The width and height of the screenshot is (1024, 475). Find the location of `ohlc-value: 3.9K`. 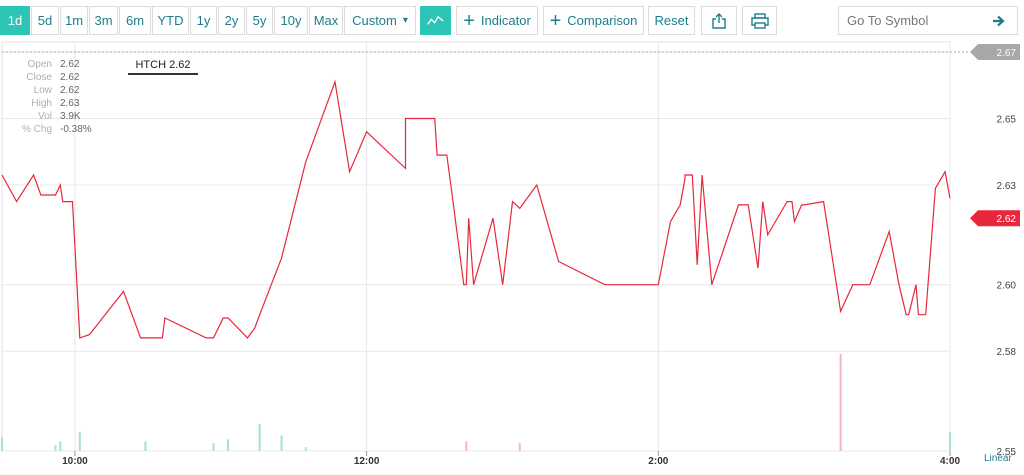

ohlc-value: 3.9K is located at coordinates (70, 116).